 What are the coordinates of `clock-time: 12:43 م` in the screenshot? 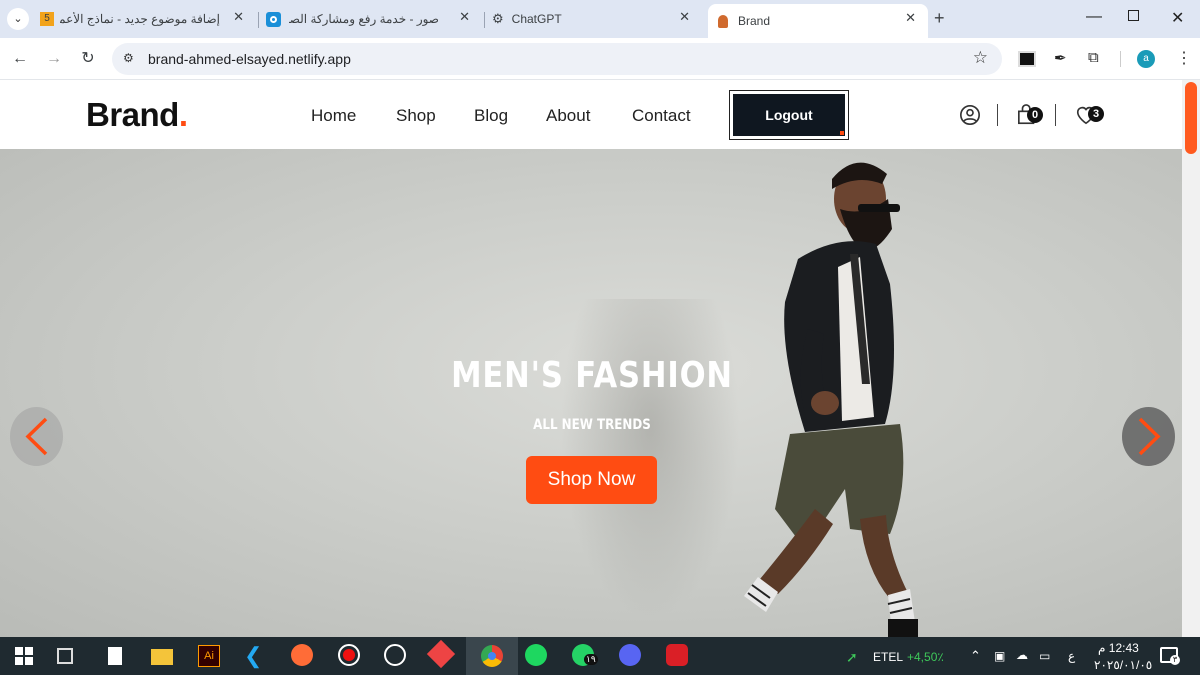 It's located at (1118, 648).